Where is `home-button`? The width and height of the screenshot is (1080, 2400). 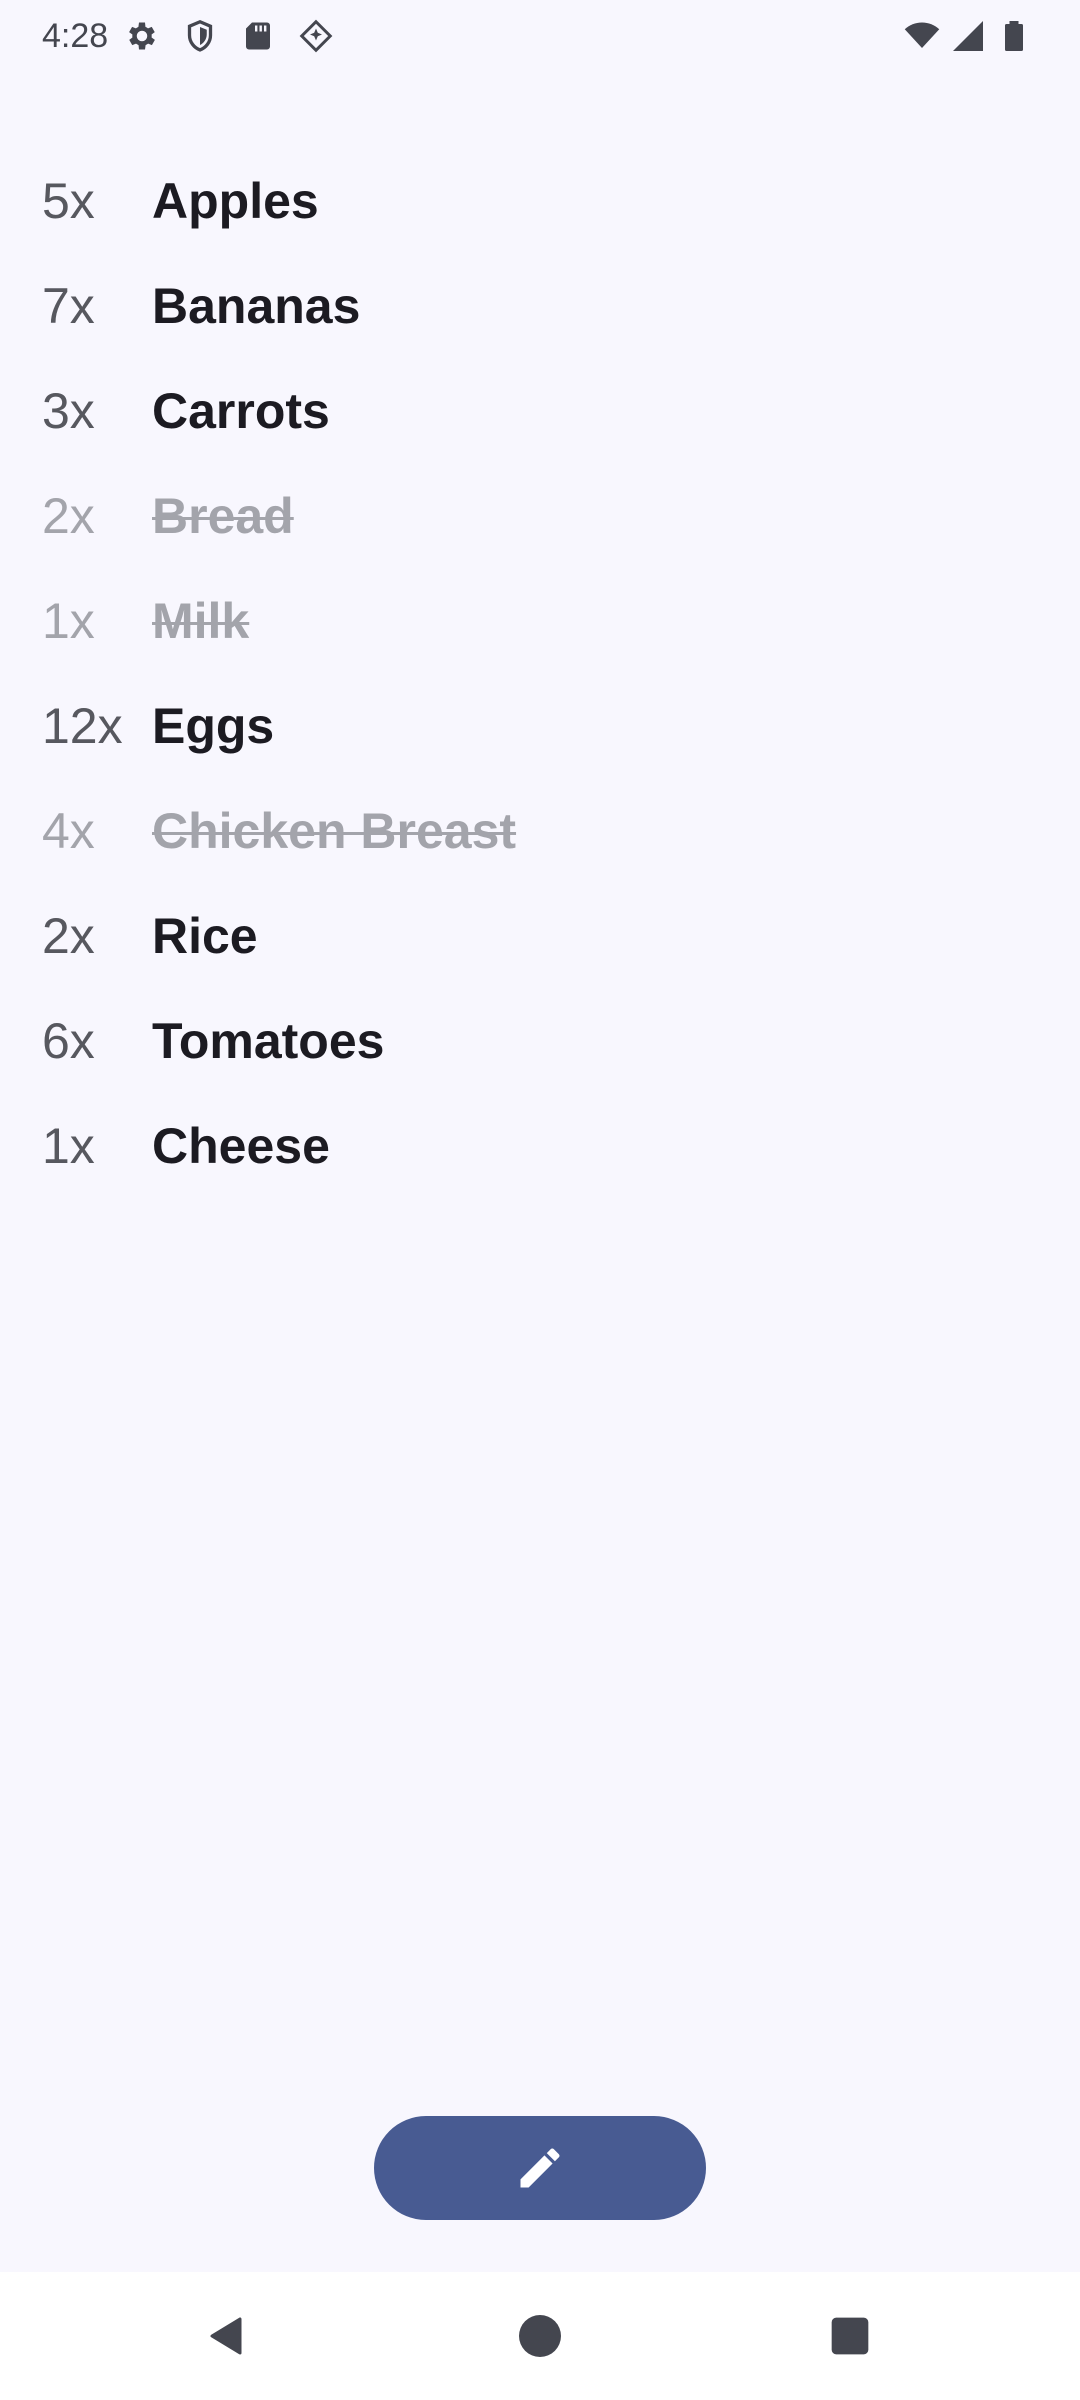 home-button is located at coordinates (540, 2336).